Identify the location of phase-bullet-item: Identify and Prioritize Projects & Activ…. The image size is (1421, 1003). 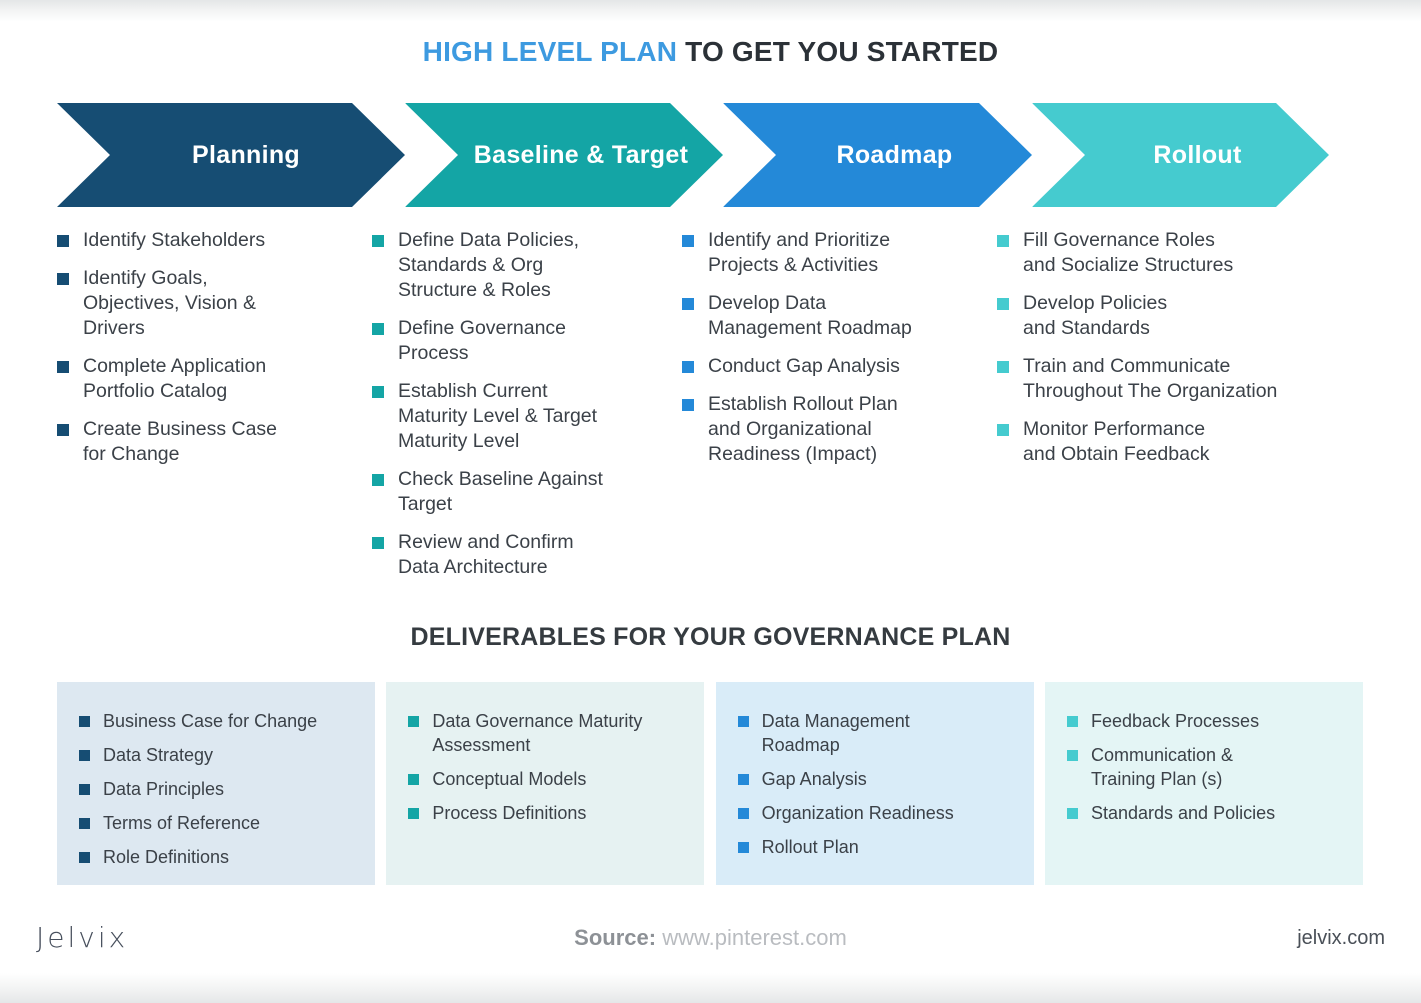
(839, 253).